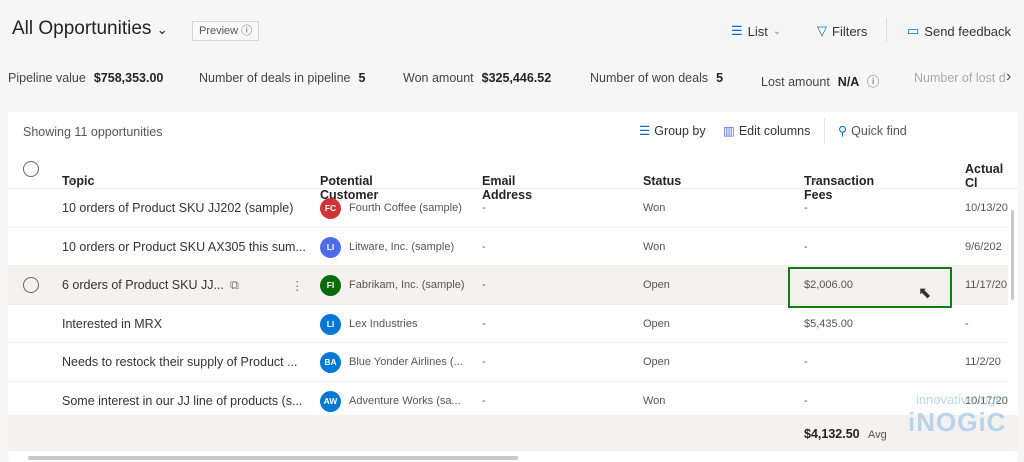 The width and height of the screenshot is (1024, 462). What do you see at coordinates (330, 401) in the screenshot?
I see `avatar: AW` at bounding box center [330, 401].